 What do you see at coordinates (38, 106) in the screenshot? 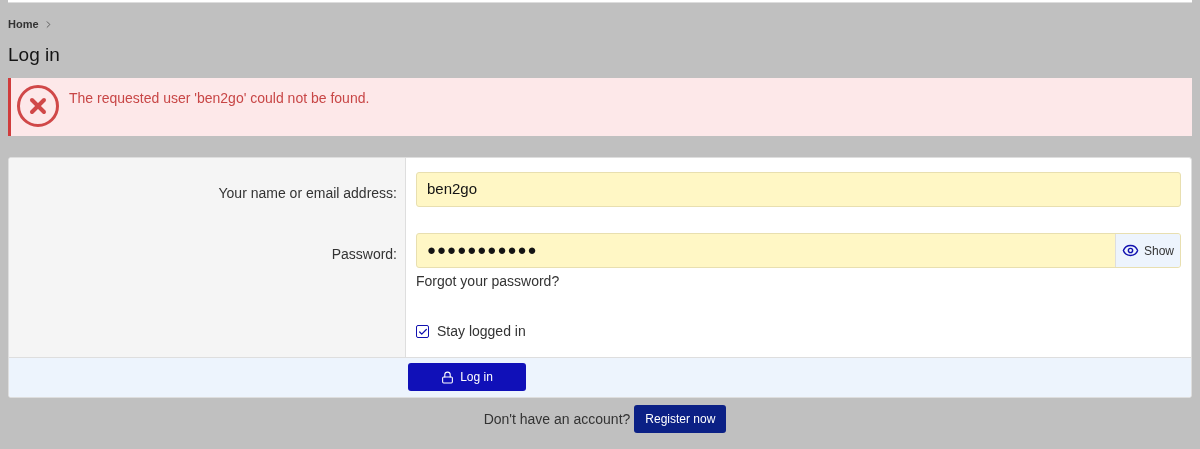
I see `error-icon` at bounding box center [38, 106].